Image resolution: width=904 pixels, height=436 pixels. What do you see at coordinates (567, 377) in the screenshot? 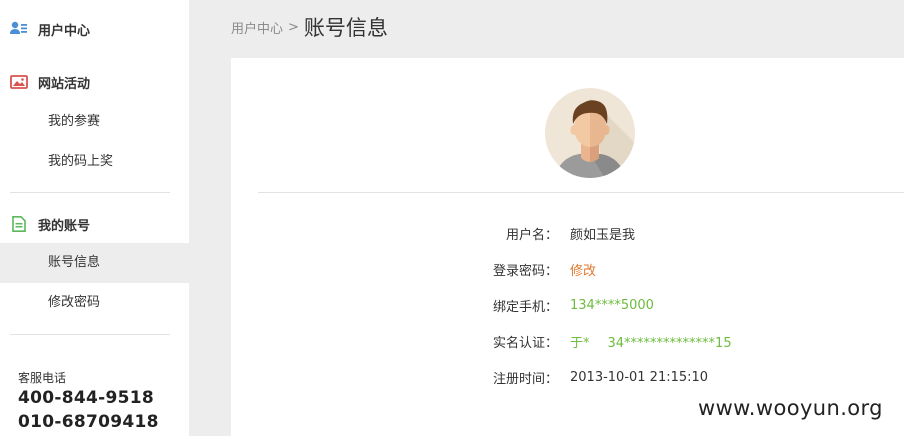
I see `info-row-register-time: 注册时间： 2013-10-01 21:15:10` at bounding box center [567, 377].